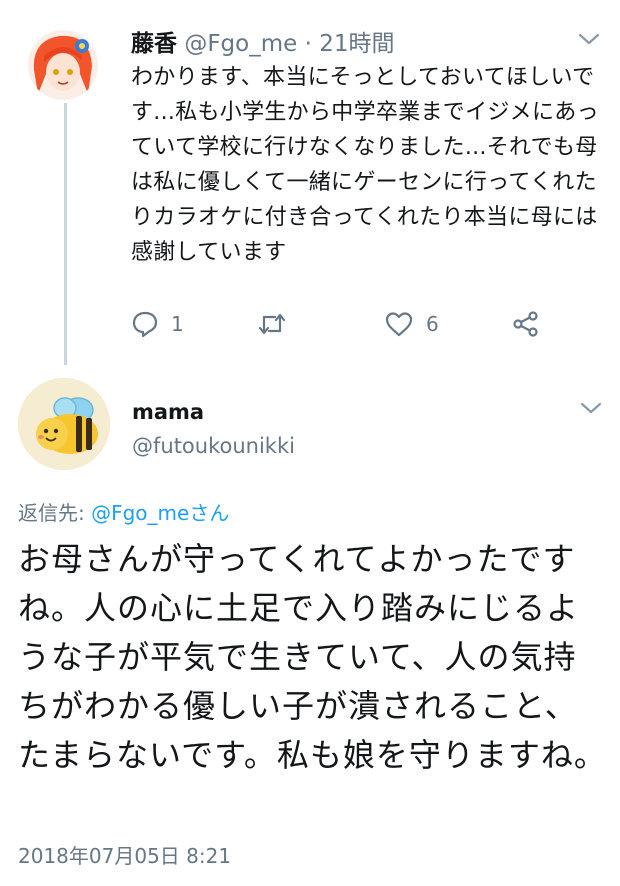 The image size is (620, 886). I want to click on share-icon, so click(525, 324).